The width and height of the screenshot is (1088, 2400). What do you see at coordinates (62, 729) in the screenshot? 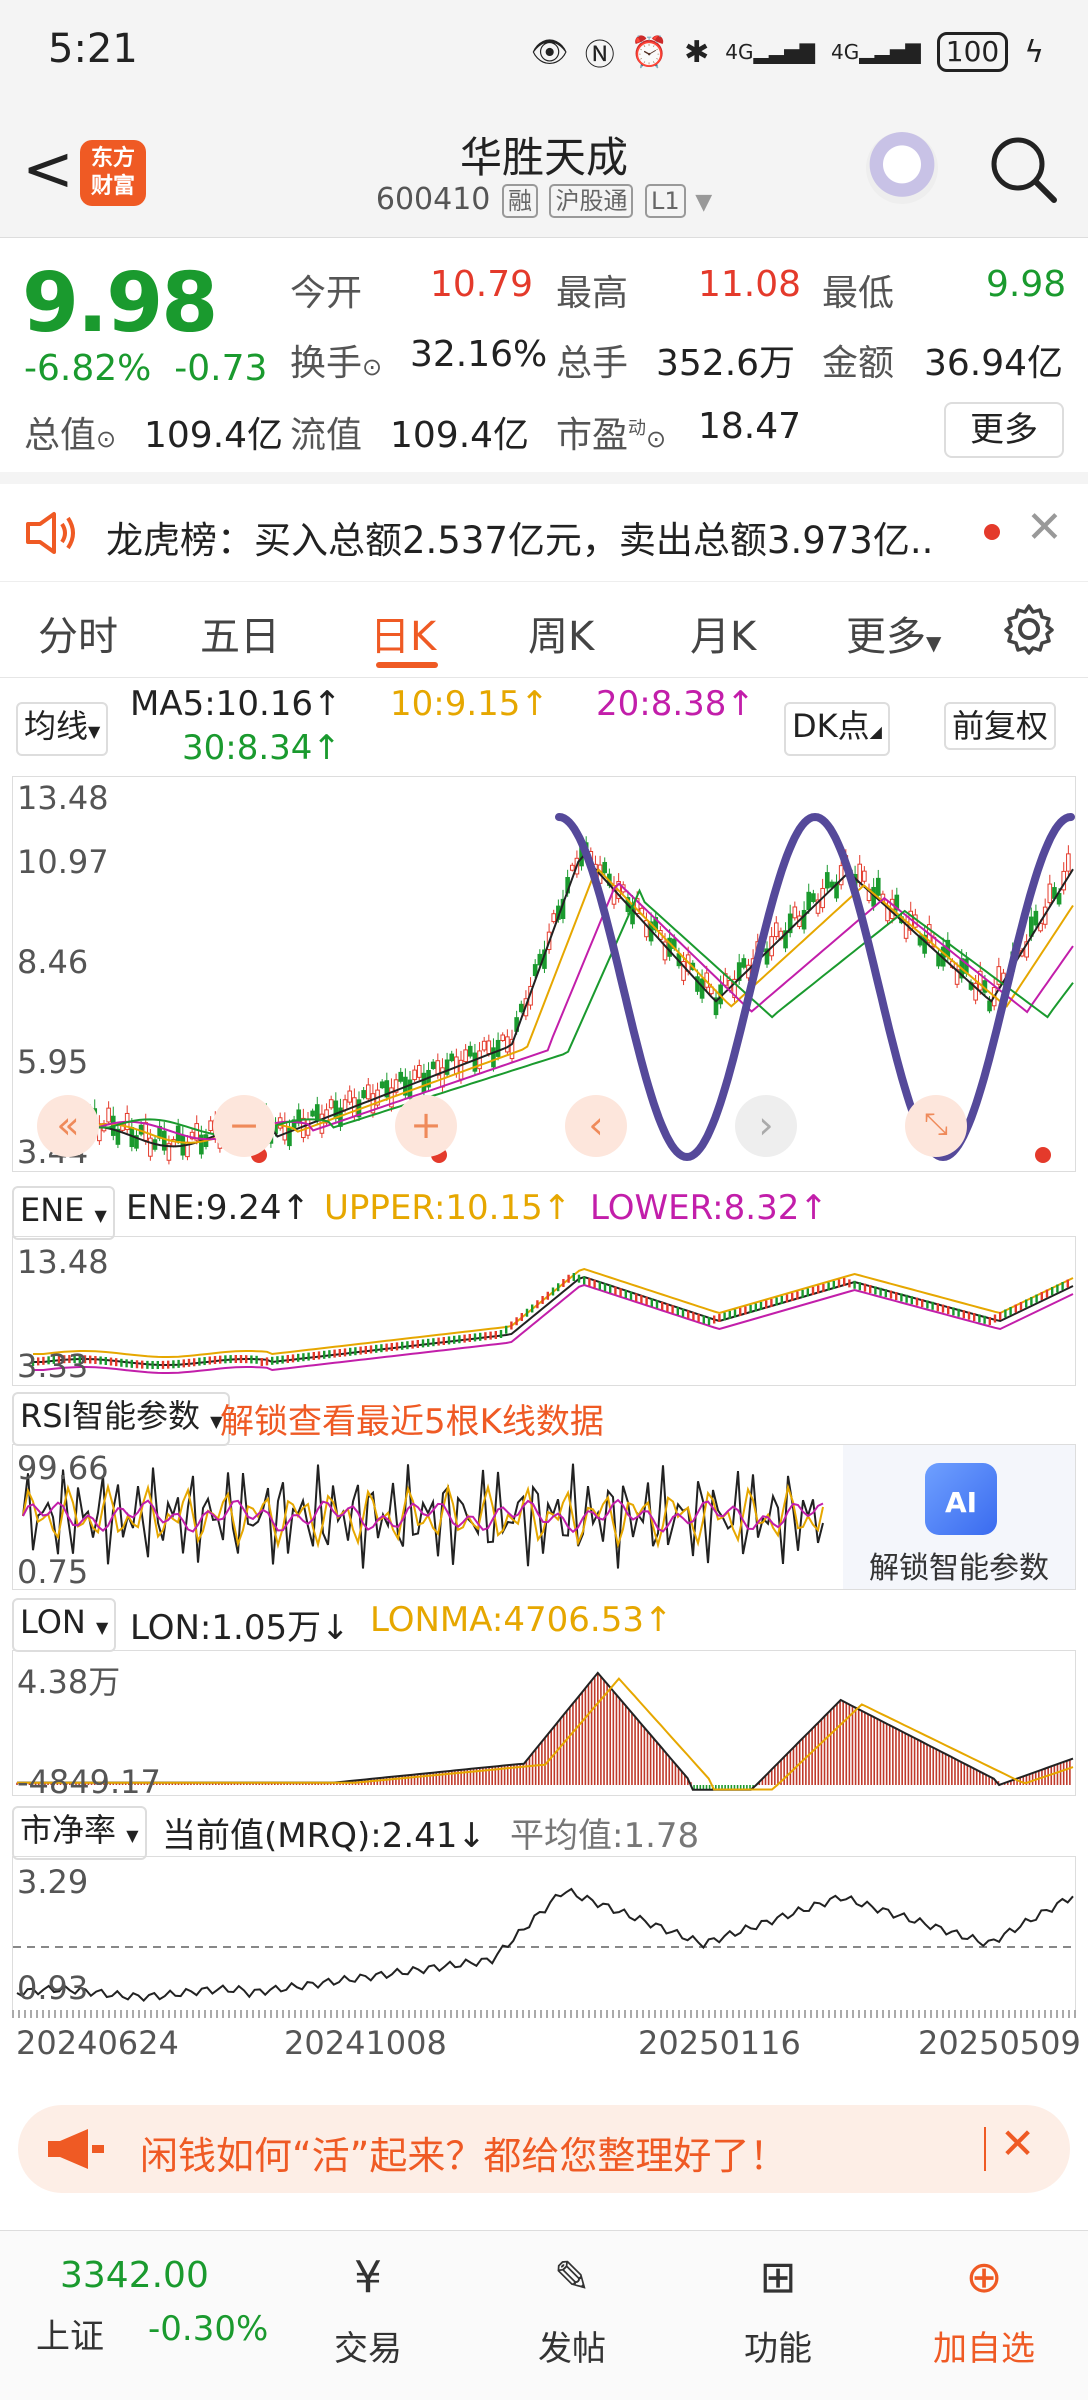
I see `ma-select: 均线▼` at bounding box center [62, 729].